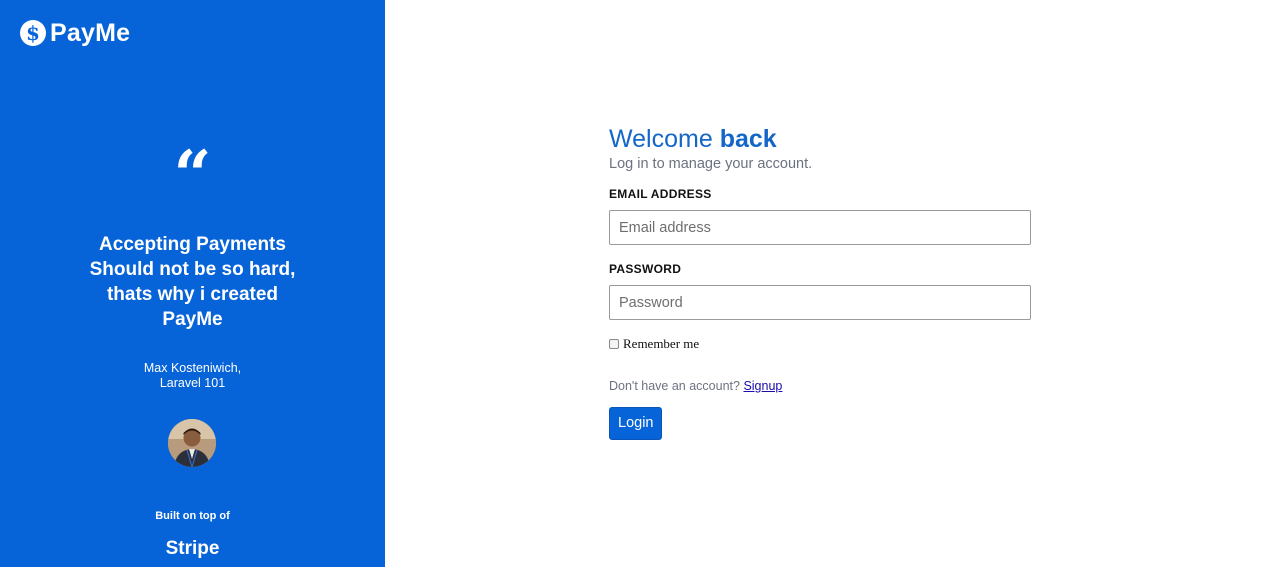 The image size is (1280, 567). I want to click on password-label: PASSWORD, so click(645, 269).